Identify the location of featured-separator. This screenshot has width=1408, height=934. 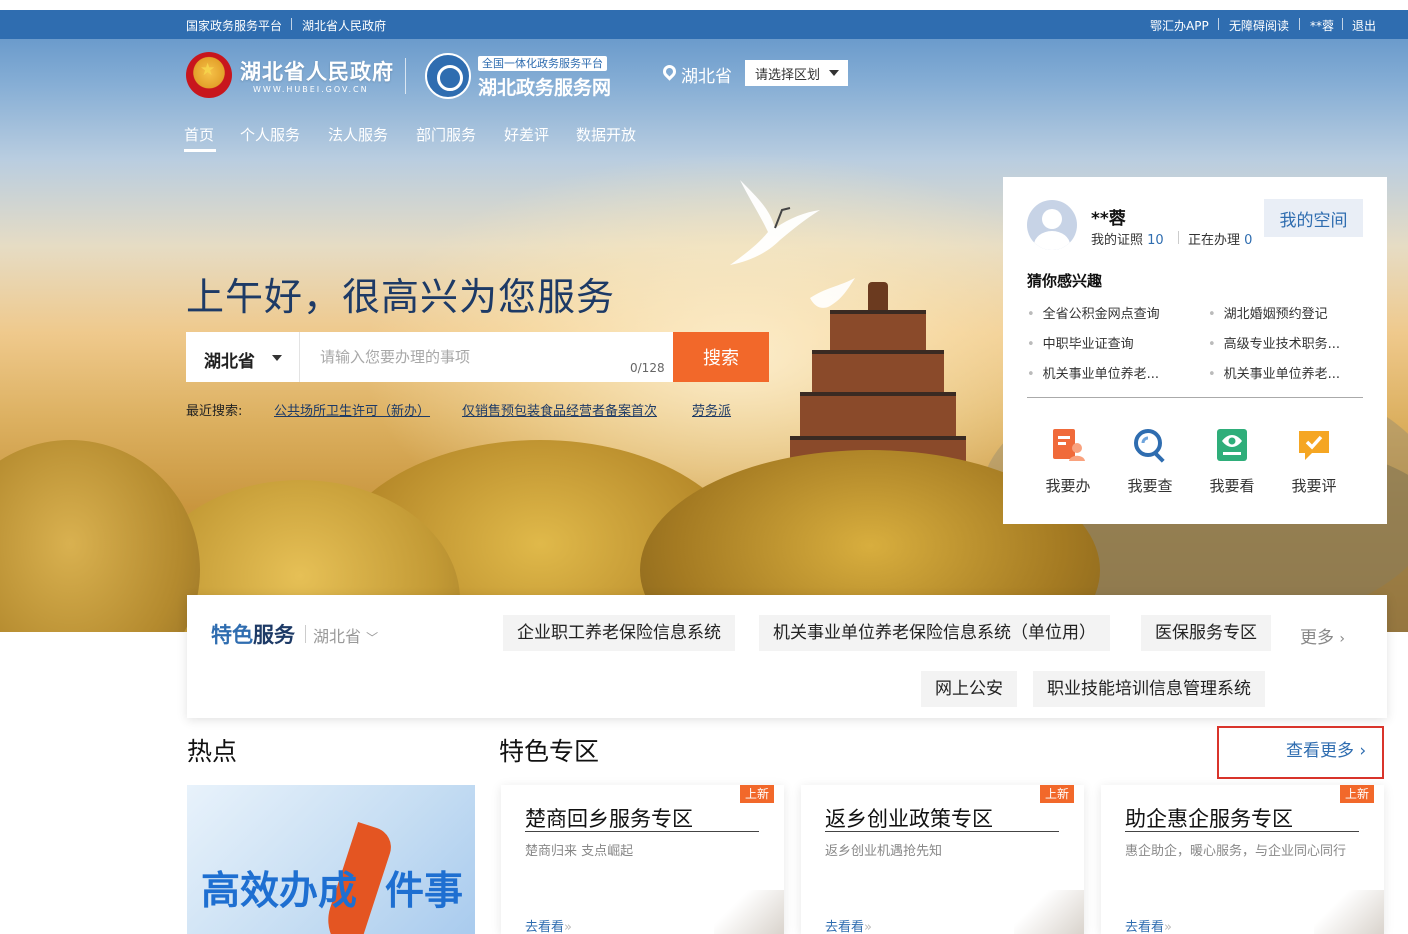
(305, 634).